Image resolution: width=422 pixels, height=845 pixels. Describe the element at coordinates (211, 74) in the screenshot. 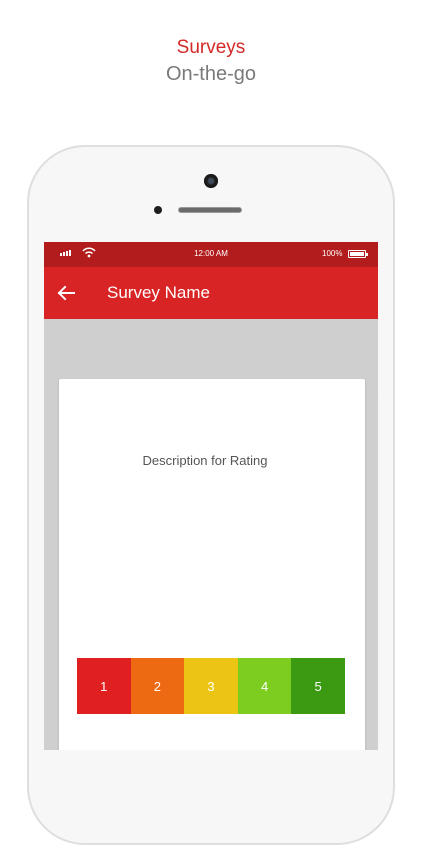

I see `promo-subtitle: On-the-go` at that location.